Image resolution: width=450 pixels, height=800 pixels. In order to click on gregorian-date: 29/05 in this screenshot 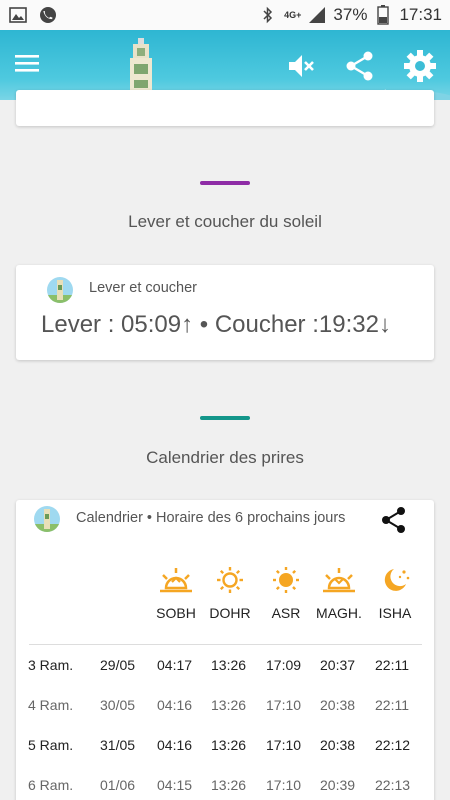, I will do `click(118, 665)`.